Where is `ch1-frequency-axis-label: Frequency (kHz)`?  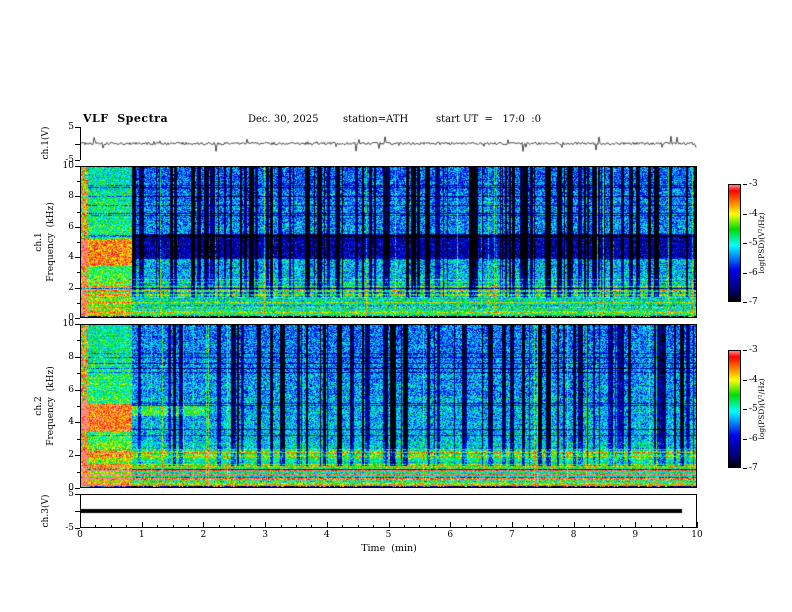 ch1-frequency-axis-label: Frequency (kHz) is located at coordinates (51, 242).